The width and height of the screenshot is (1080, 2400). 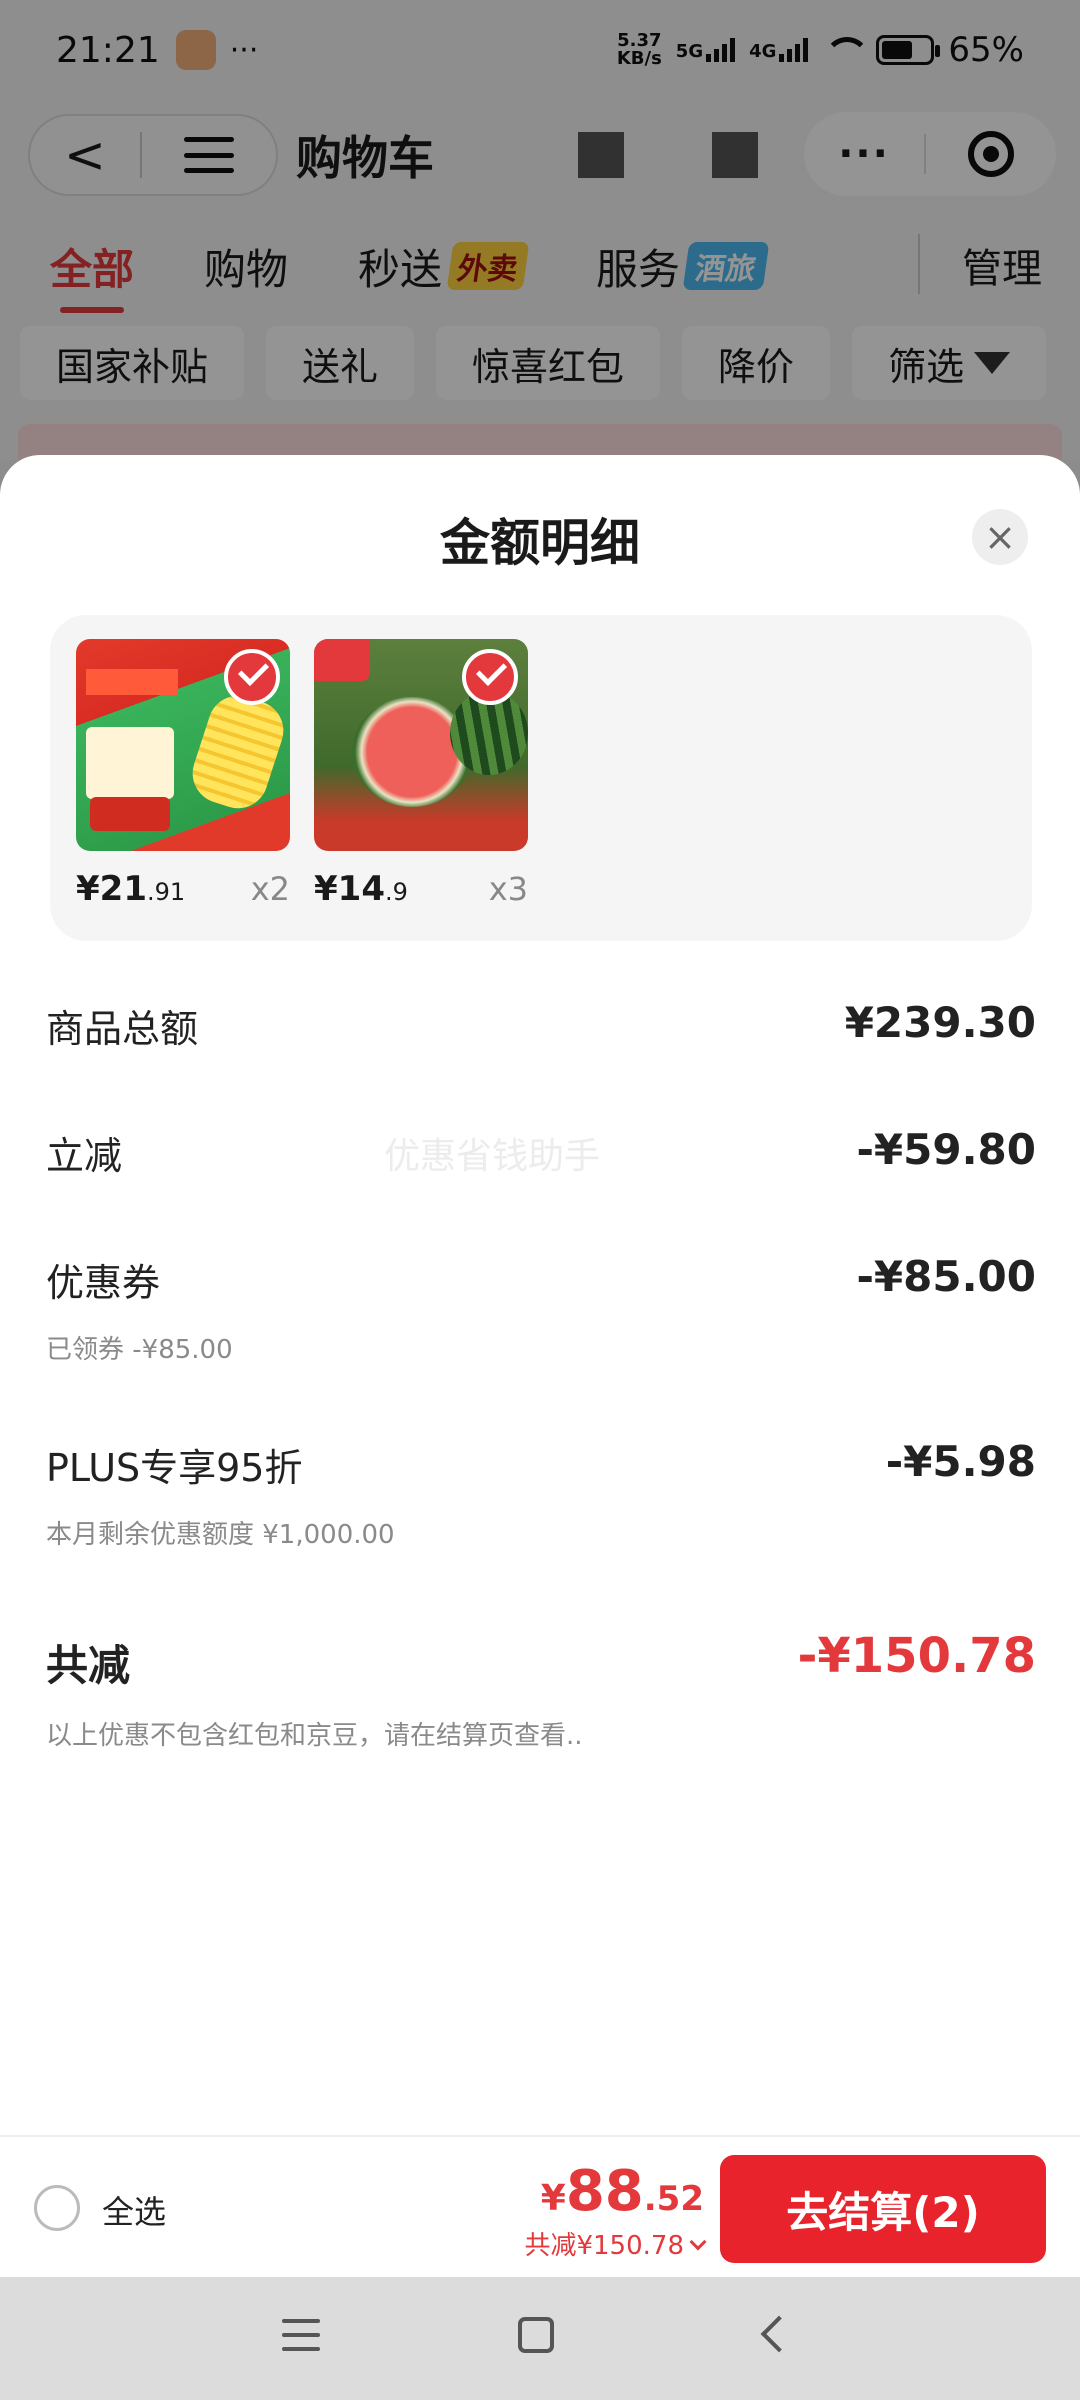 I want to click on close-button: ×, so click(x=1000, y=537).